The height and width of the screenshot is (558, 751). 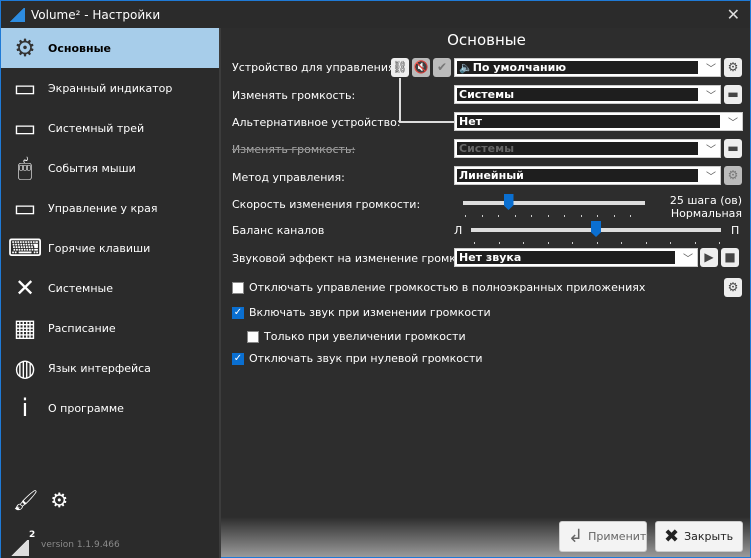 I want to click on checkbox-option: ✓ Отключать звук при нулевой громкости, so click(x=357, y=358).